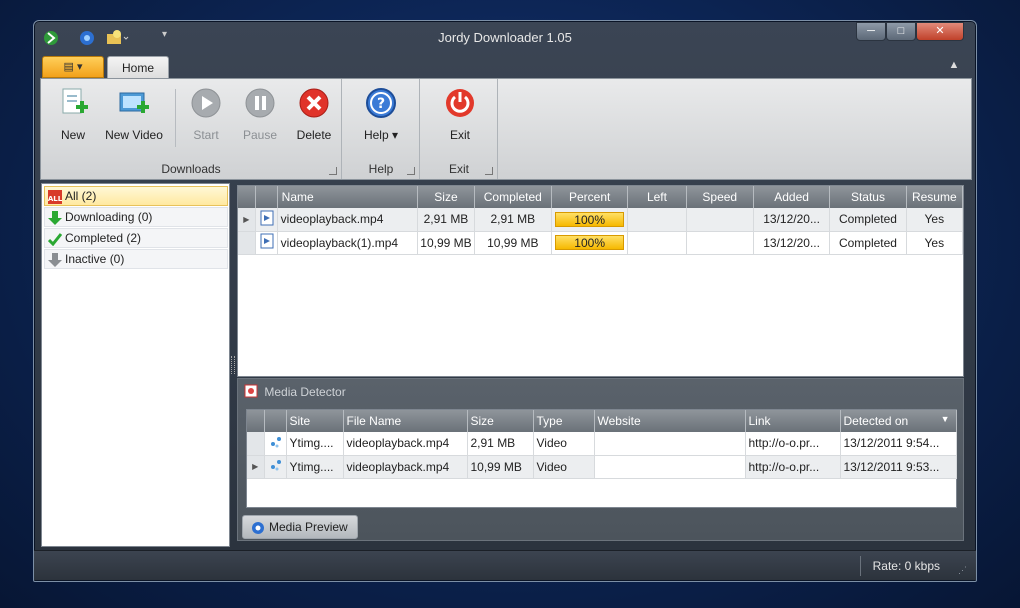 This screenshot has width=1020, height=608. I want to click on sort-desc-icon: ▼, so click(945, 419).